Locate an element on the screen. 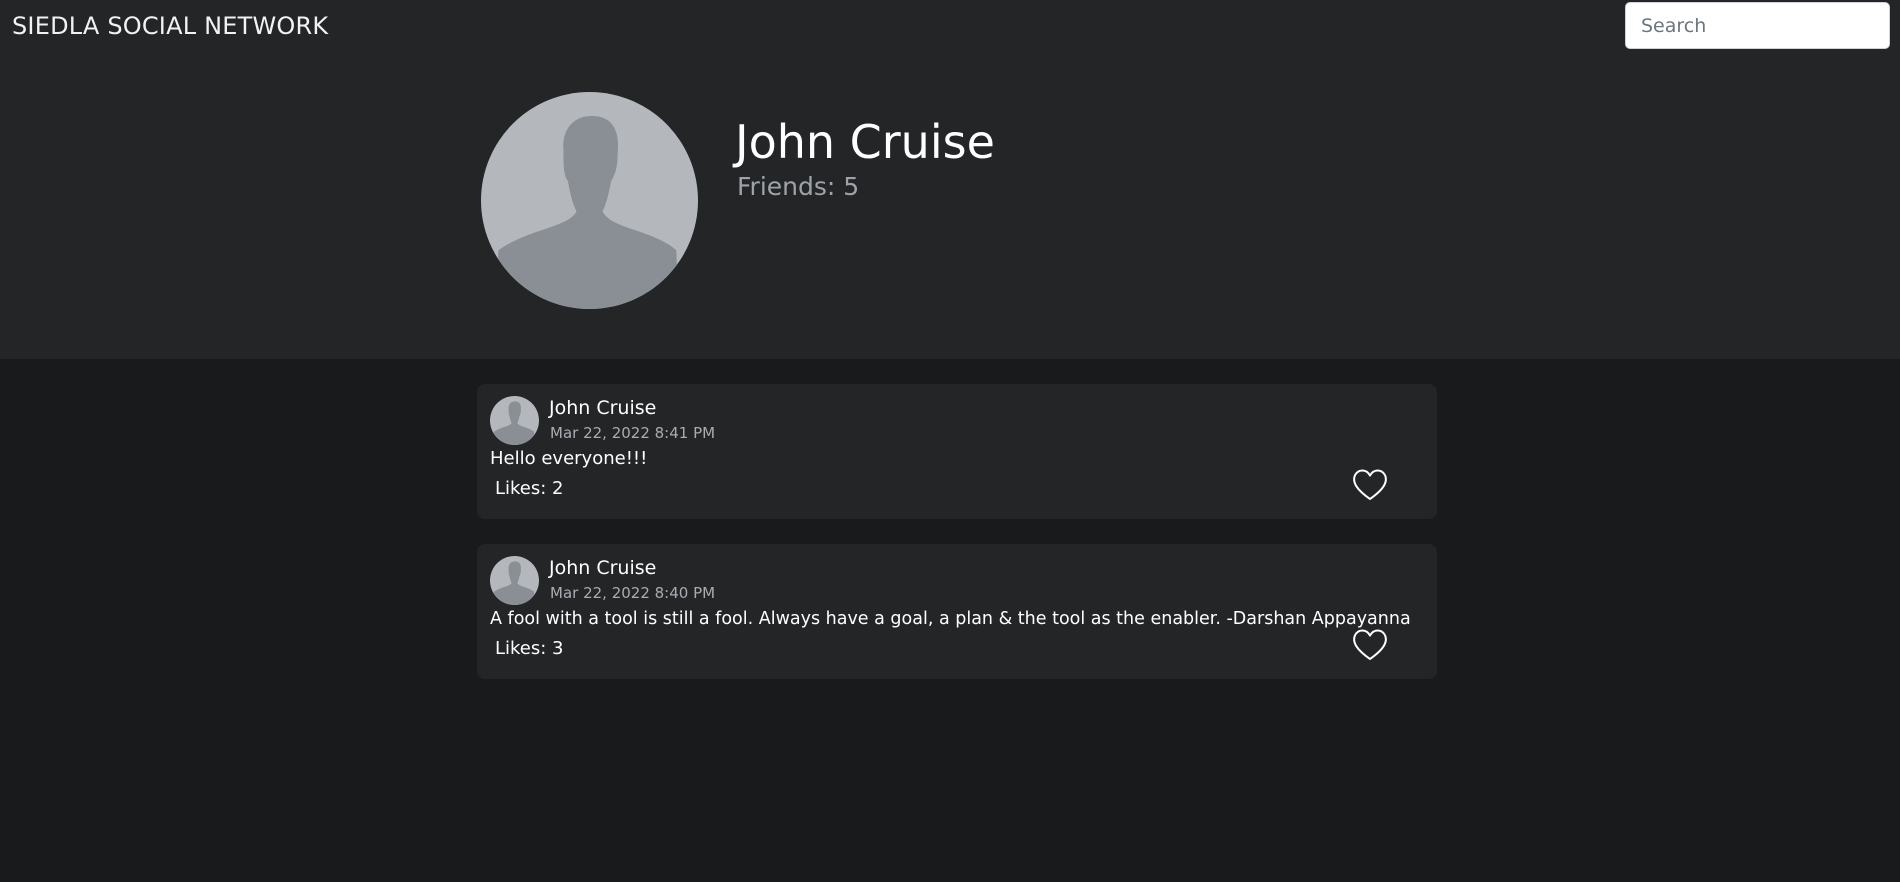  post-timestamp: Mar 22, 2022 8:41 PM is located at coordinates (633, 433).